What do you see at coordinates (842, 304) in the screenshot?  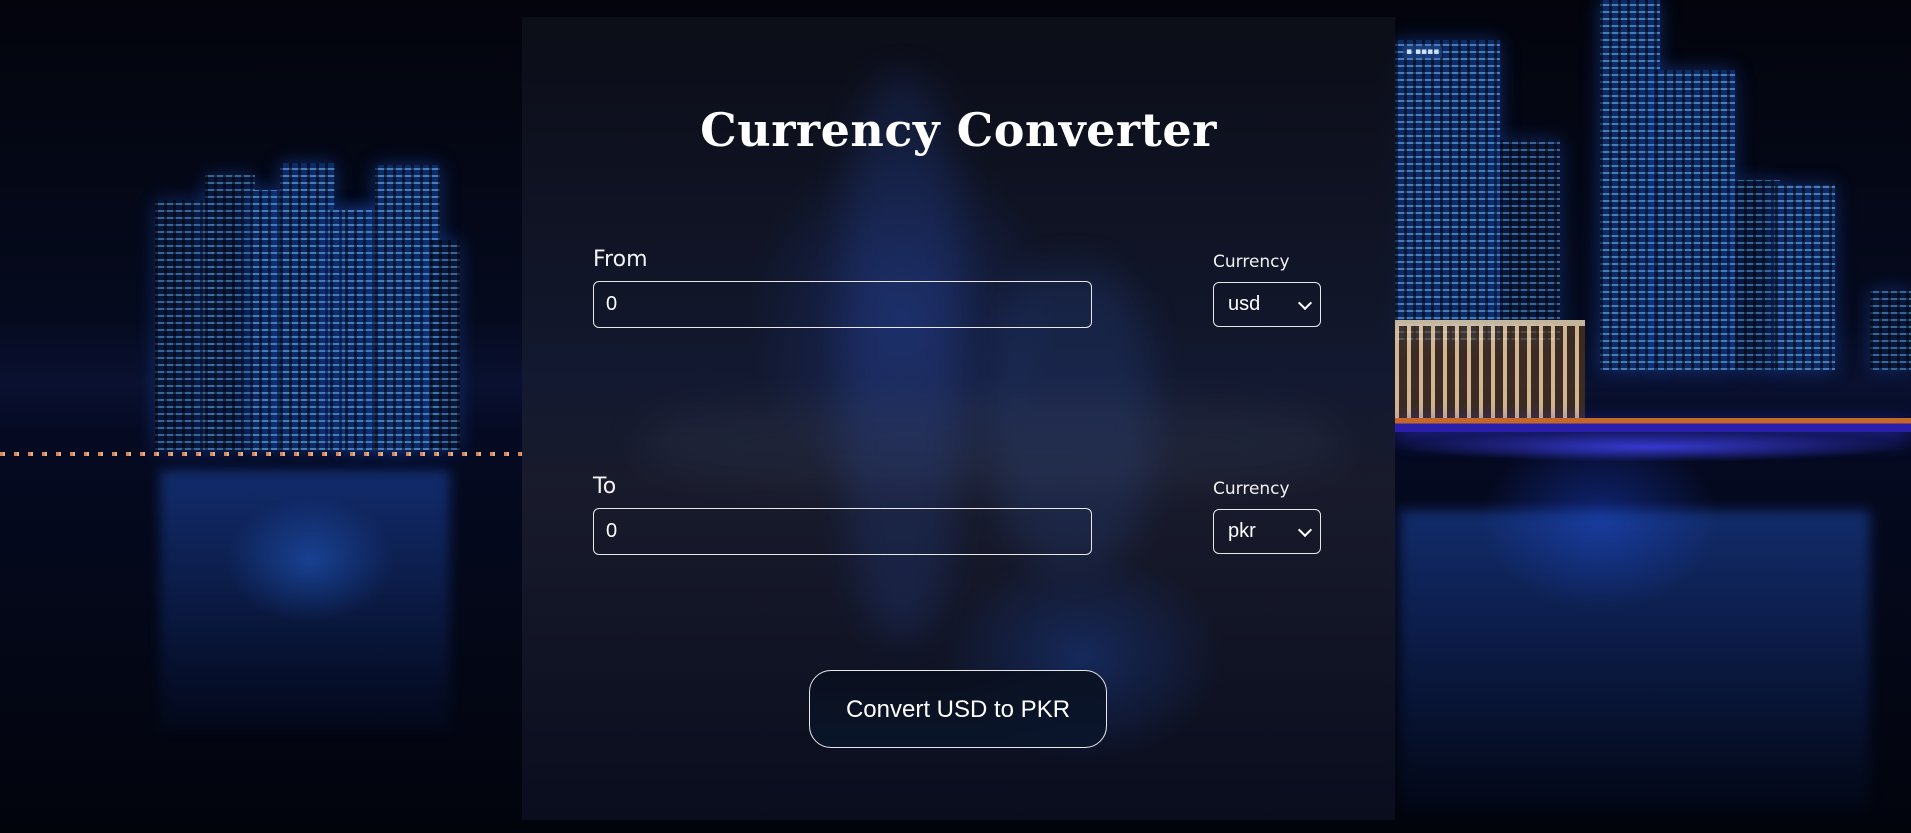 I see `from-amount-input` at bounding box center [842, 304].